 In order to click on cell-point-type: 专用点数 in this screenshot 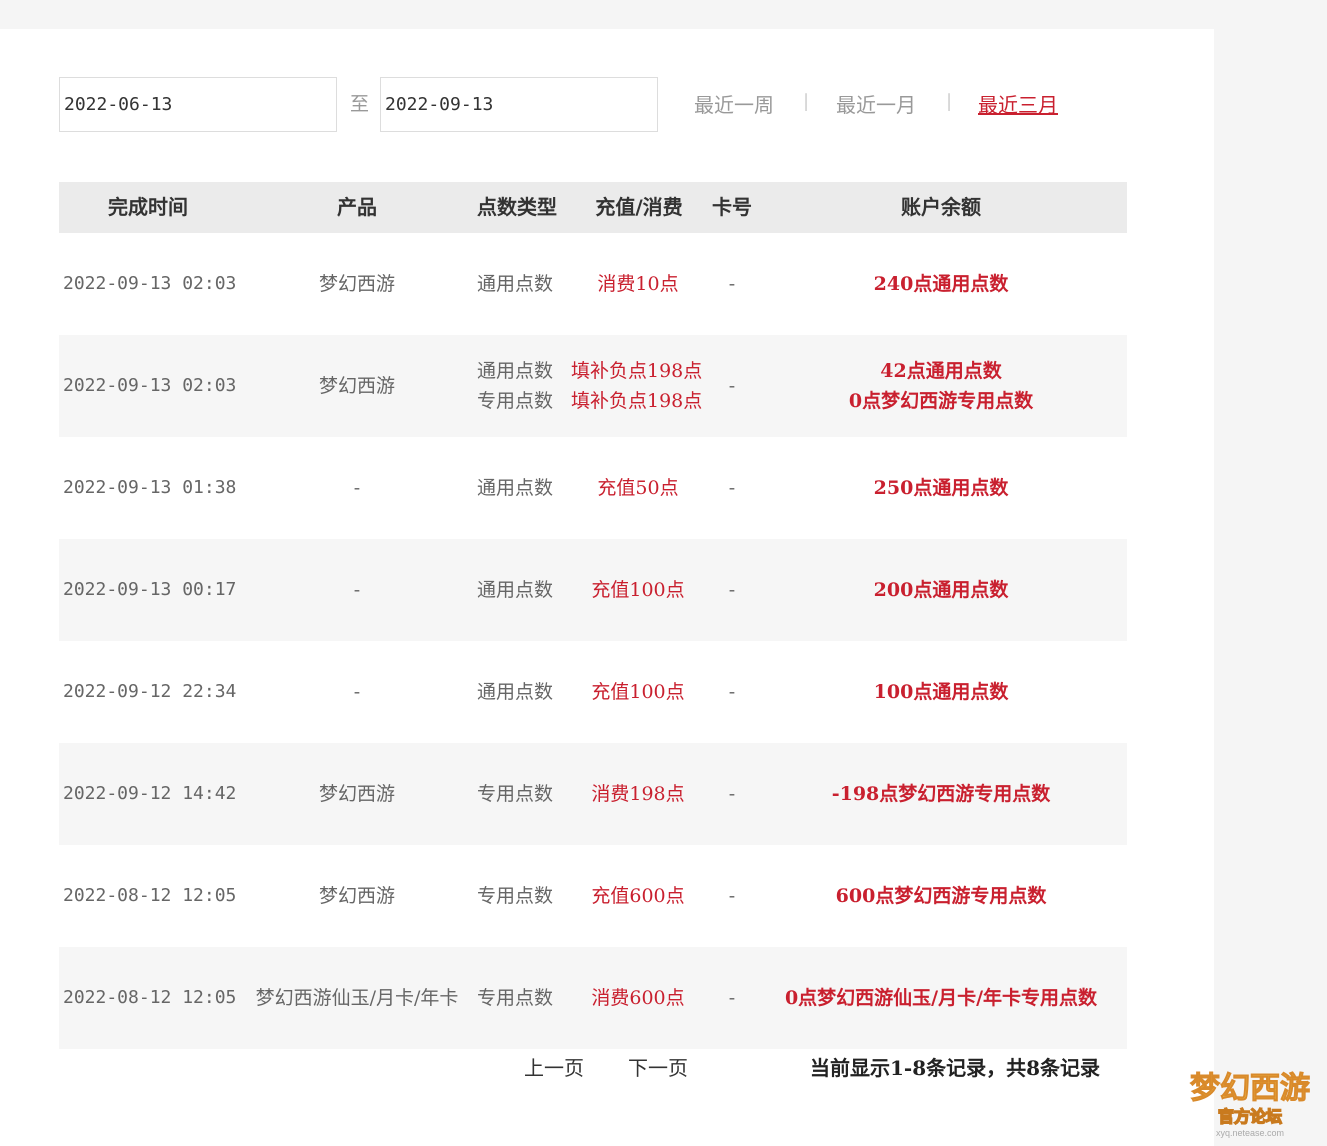, I will do `click(523, 794)`.